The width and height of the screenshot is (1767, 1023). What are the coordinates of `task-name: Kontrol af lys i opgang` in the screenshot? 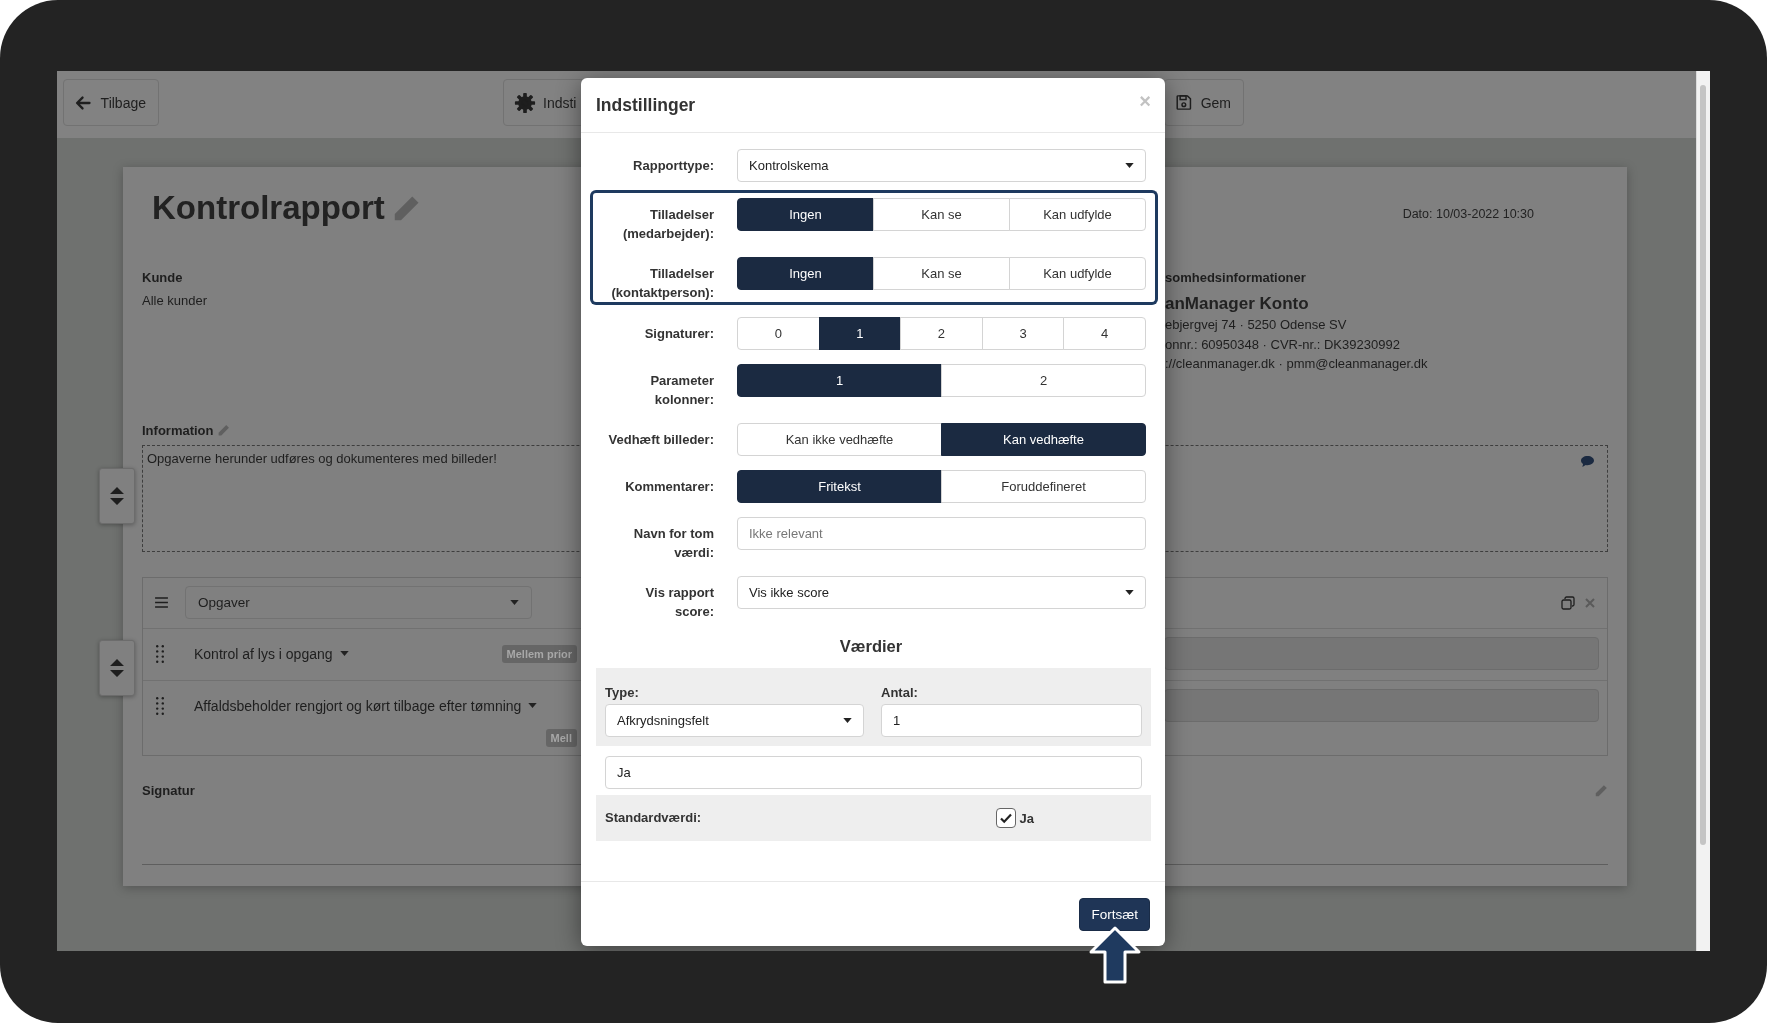 It's located at (263, 653).